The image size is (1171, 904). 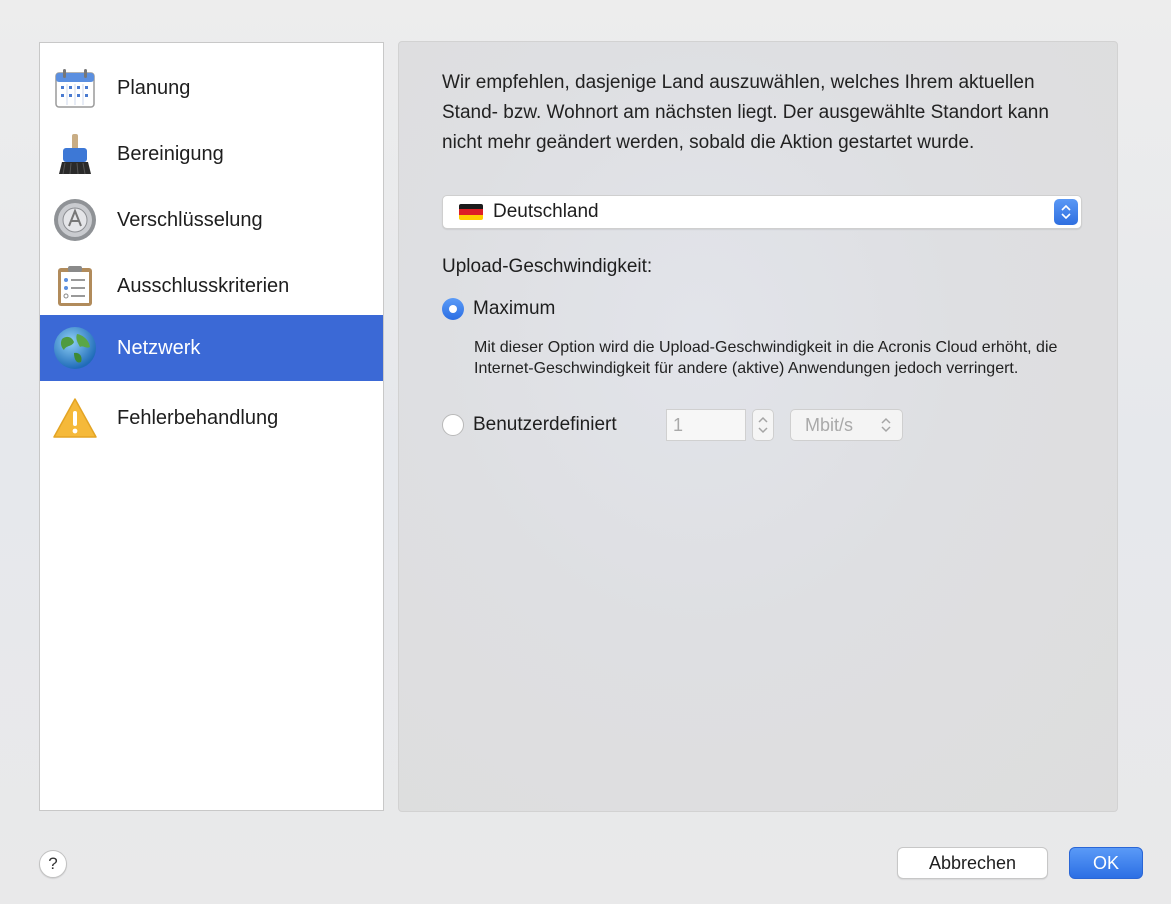 I want to click on radio-custom-row: Benutzerdefiniert, so click(x=529, y=425).